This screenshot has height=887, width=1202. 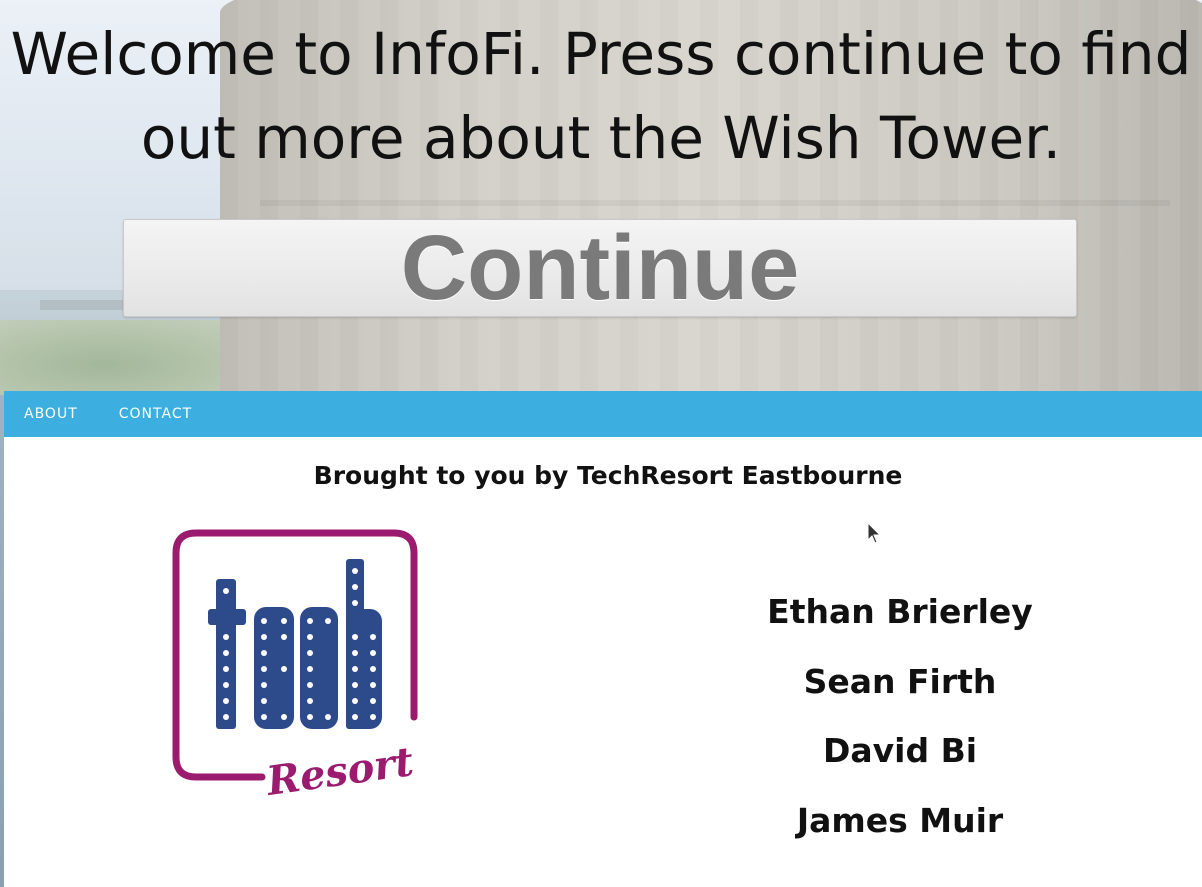 What do you see at coordinates (601, 138) in the screenshot?
I see `welcome-line-2: out more about the Wish Tower.` at bounding box center [601, 138].